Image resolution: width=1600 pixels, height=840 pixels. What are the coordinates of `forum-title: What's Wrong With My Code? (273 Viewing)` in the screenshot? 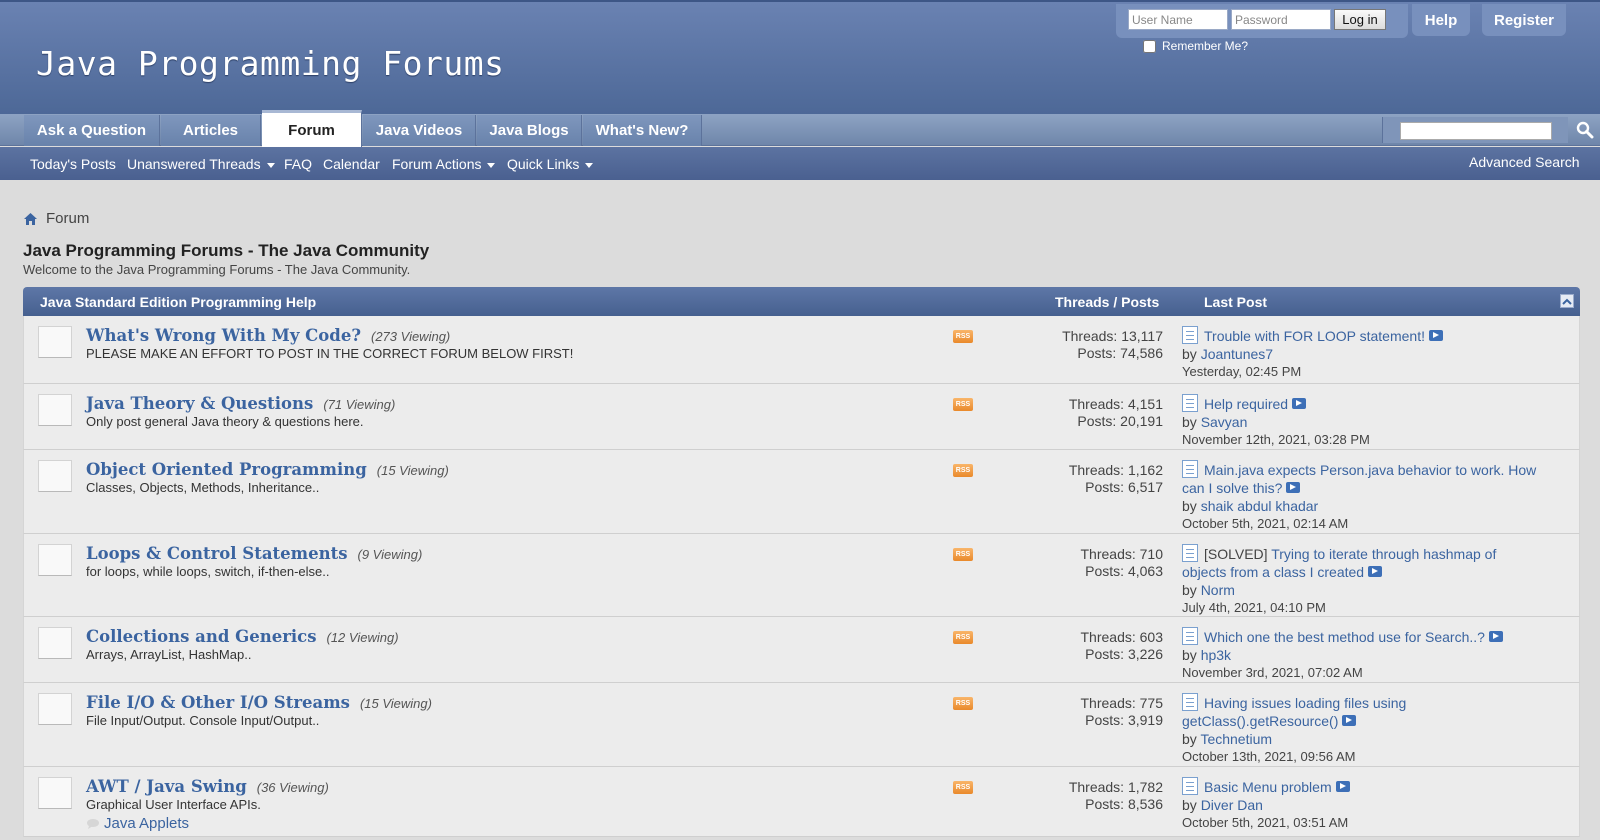 It's located at (268, 335).